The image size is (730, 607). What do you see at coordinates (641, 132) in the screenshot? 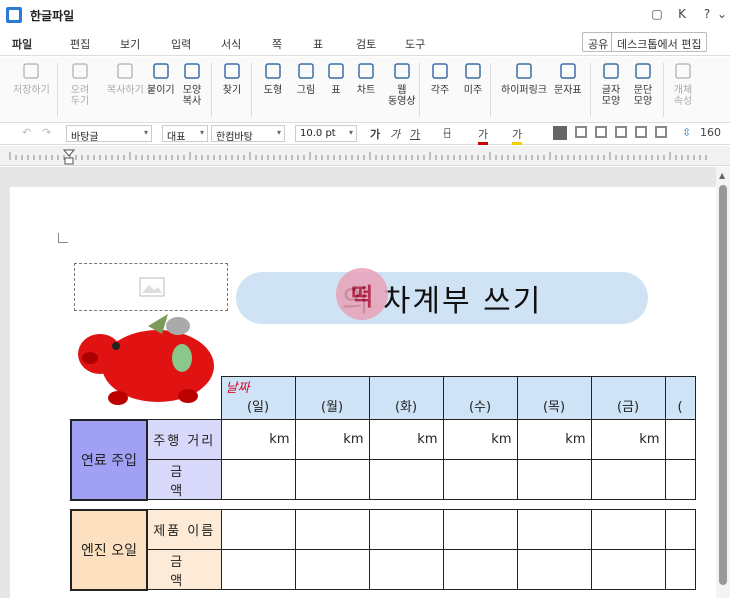
I see `align-distribute-icon` at bounding box center [641, 132].